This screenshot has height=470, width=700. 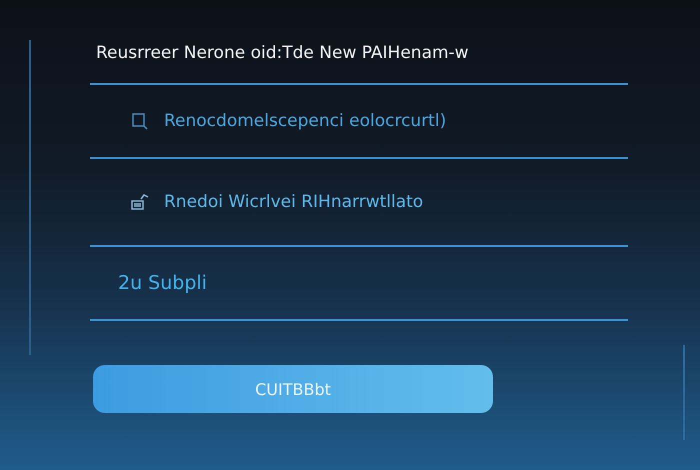 I want to click on input-field: Rnedoi Wicrlvei RIHnarrwtllato, so click(x=384, y=202).